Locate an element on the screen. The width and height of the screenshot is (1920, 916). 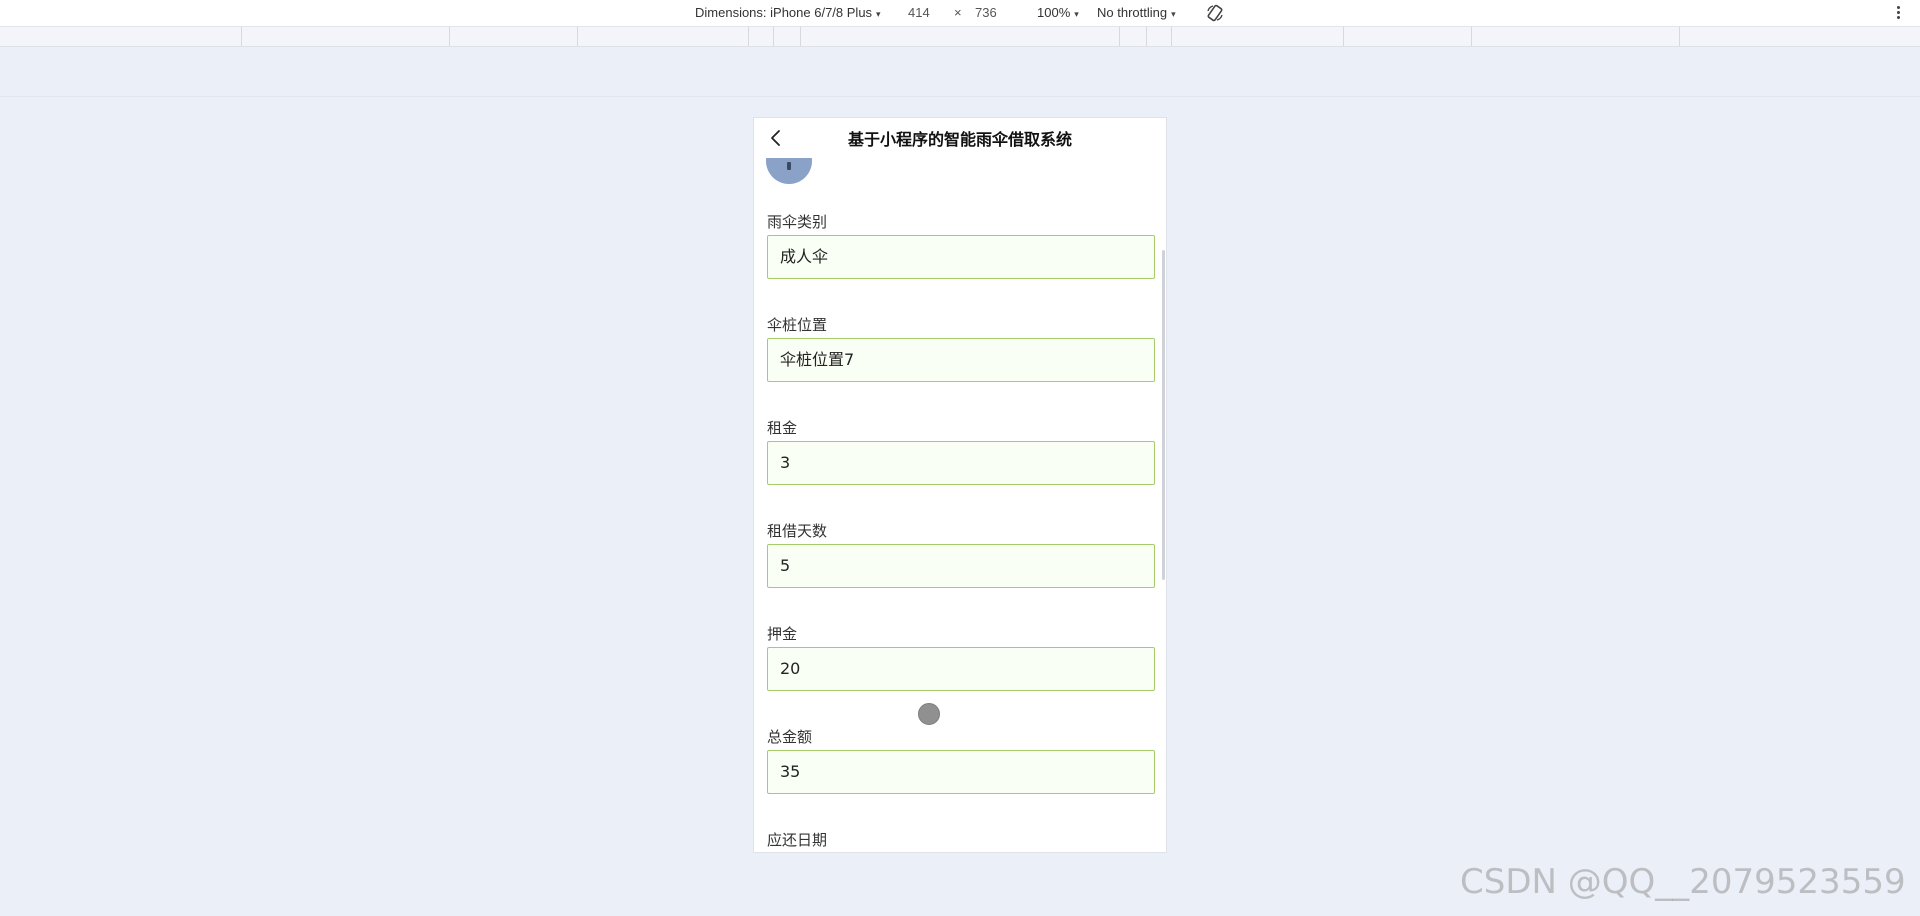
field-label: 总金额 is located at coordinates (790, 737).